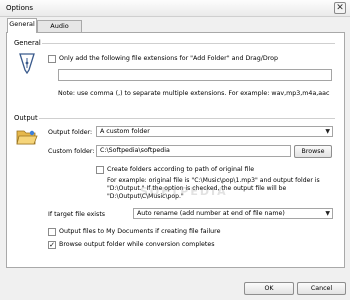 This screenshot has height=300, width=350. I want to click on extensions-input, so click(195, 75).